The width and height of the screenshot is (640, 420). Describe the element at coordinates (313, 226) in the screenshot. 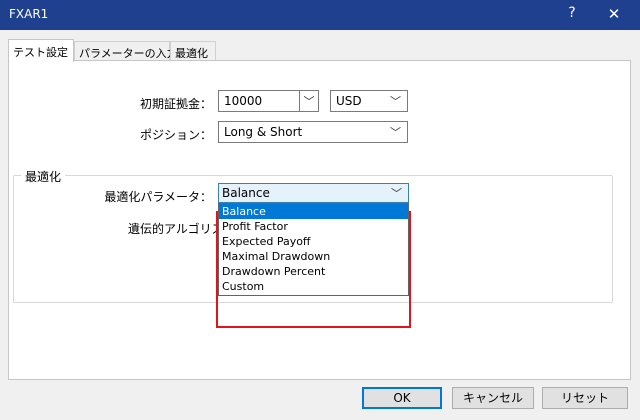

I see `dropdown-option-profit-factor: Profit Factor` at that location.